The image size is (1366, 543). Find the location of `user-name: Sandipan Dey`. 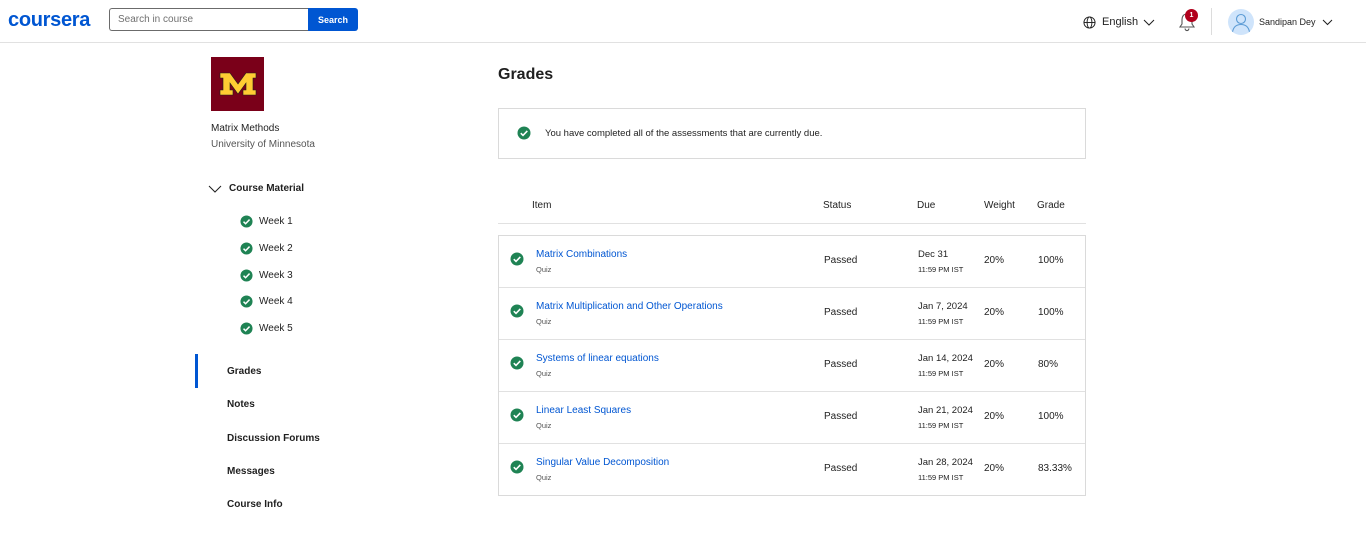

user-name: Sandipan Dey is located at coordinates (1287, 22).